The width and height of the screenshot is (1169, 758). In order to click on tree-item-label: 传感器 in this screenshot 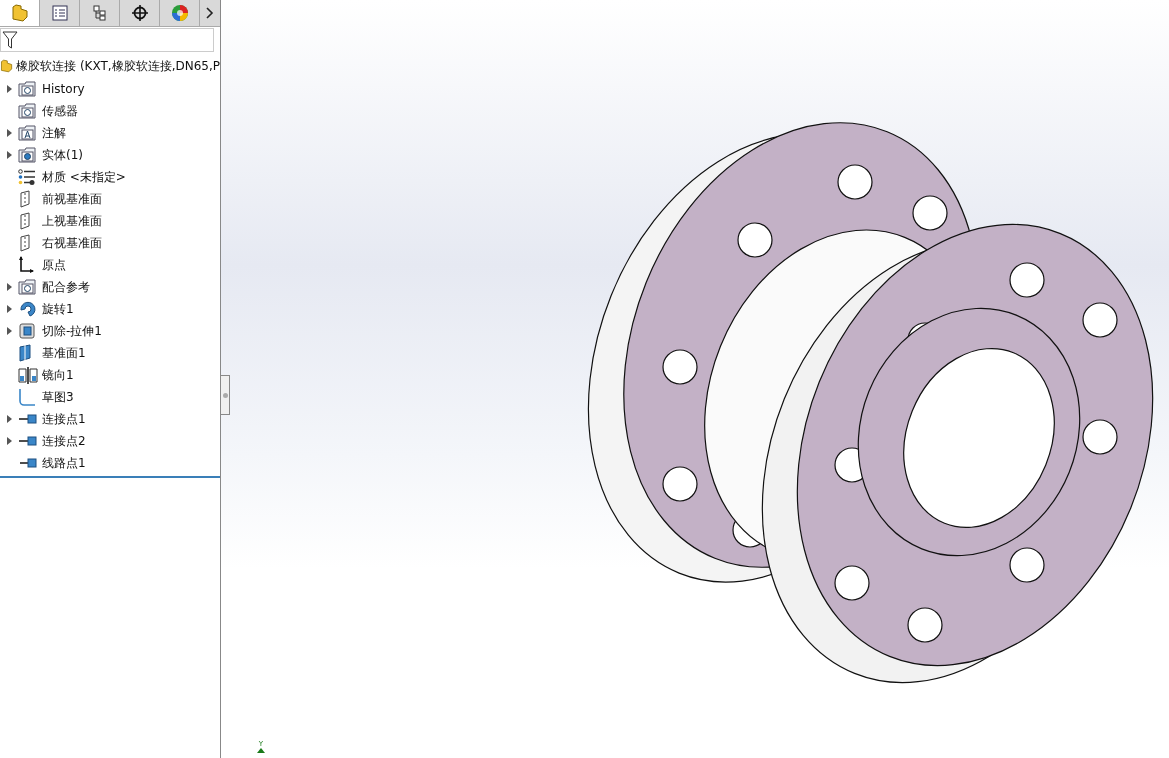, I will do `click(60, 111)`.